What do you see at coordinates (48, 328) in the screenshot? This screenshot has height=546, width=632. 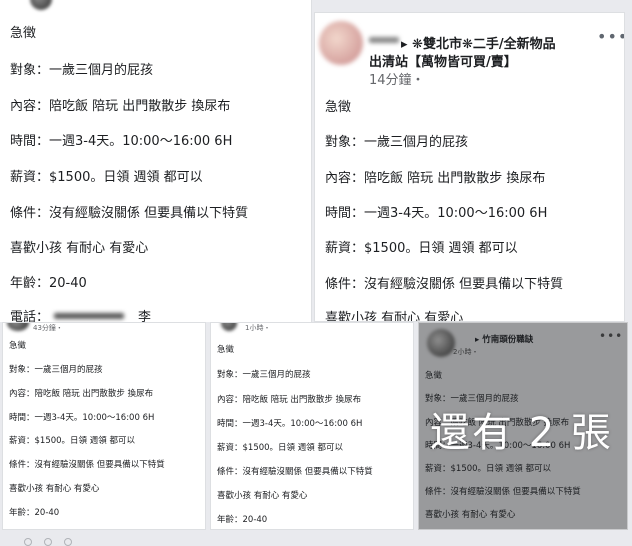 I see `post-timestamp: 43分鐘・` at bounding box center [48, 328].